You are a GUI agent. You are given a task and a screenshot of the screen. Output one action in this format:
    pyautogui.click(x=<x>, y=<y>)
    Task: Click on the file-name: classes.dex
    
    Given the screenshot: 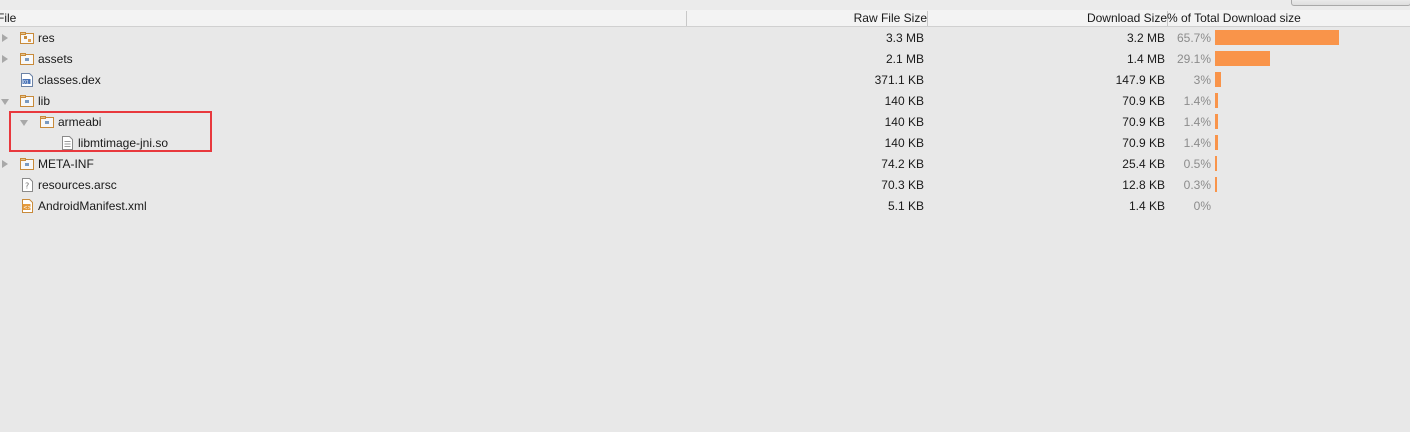 What is the action you would take?
    pyautogui.click(x=69, y=80)
    